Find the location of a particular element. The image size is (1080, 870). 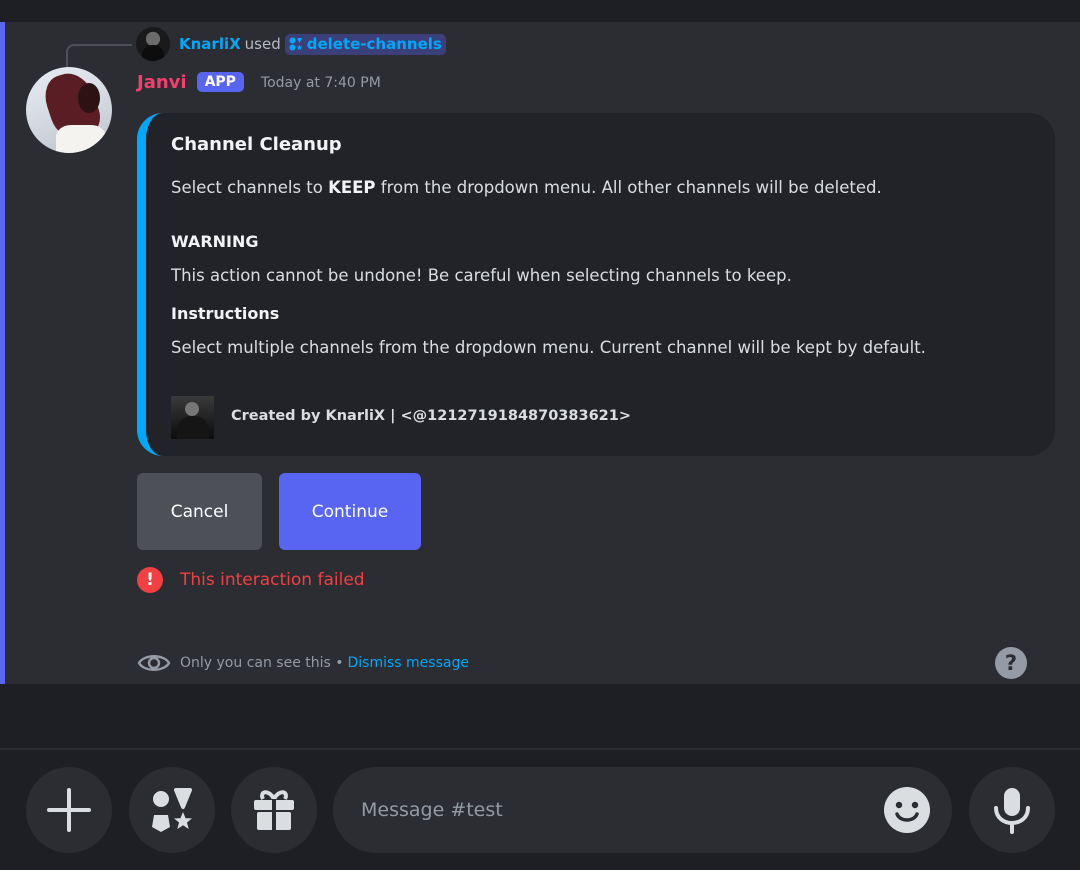

message-header: Janvi APP Today at 7:40 PM is located at coordinates (259, 82).